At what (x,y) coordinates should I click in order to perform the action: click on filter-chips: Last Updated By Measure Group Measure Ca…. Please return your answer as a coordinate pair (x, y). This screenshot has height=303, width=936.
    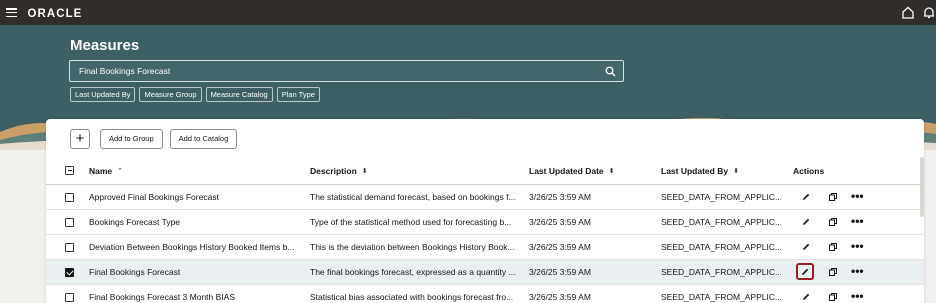
    Looking at the image, I should click on (195, 94).